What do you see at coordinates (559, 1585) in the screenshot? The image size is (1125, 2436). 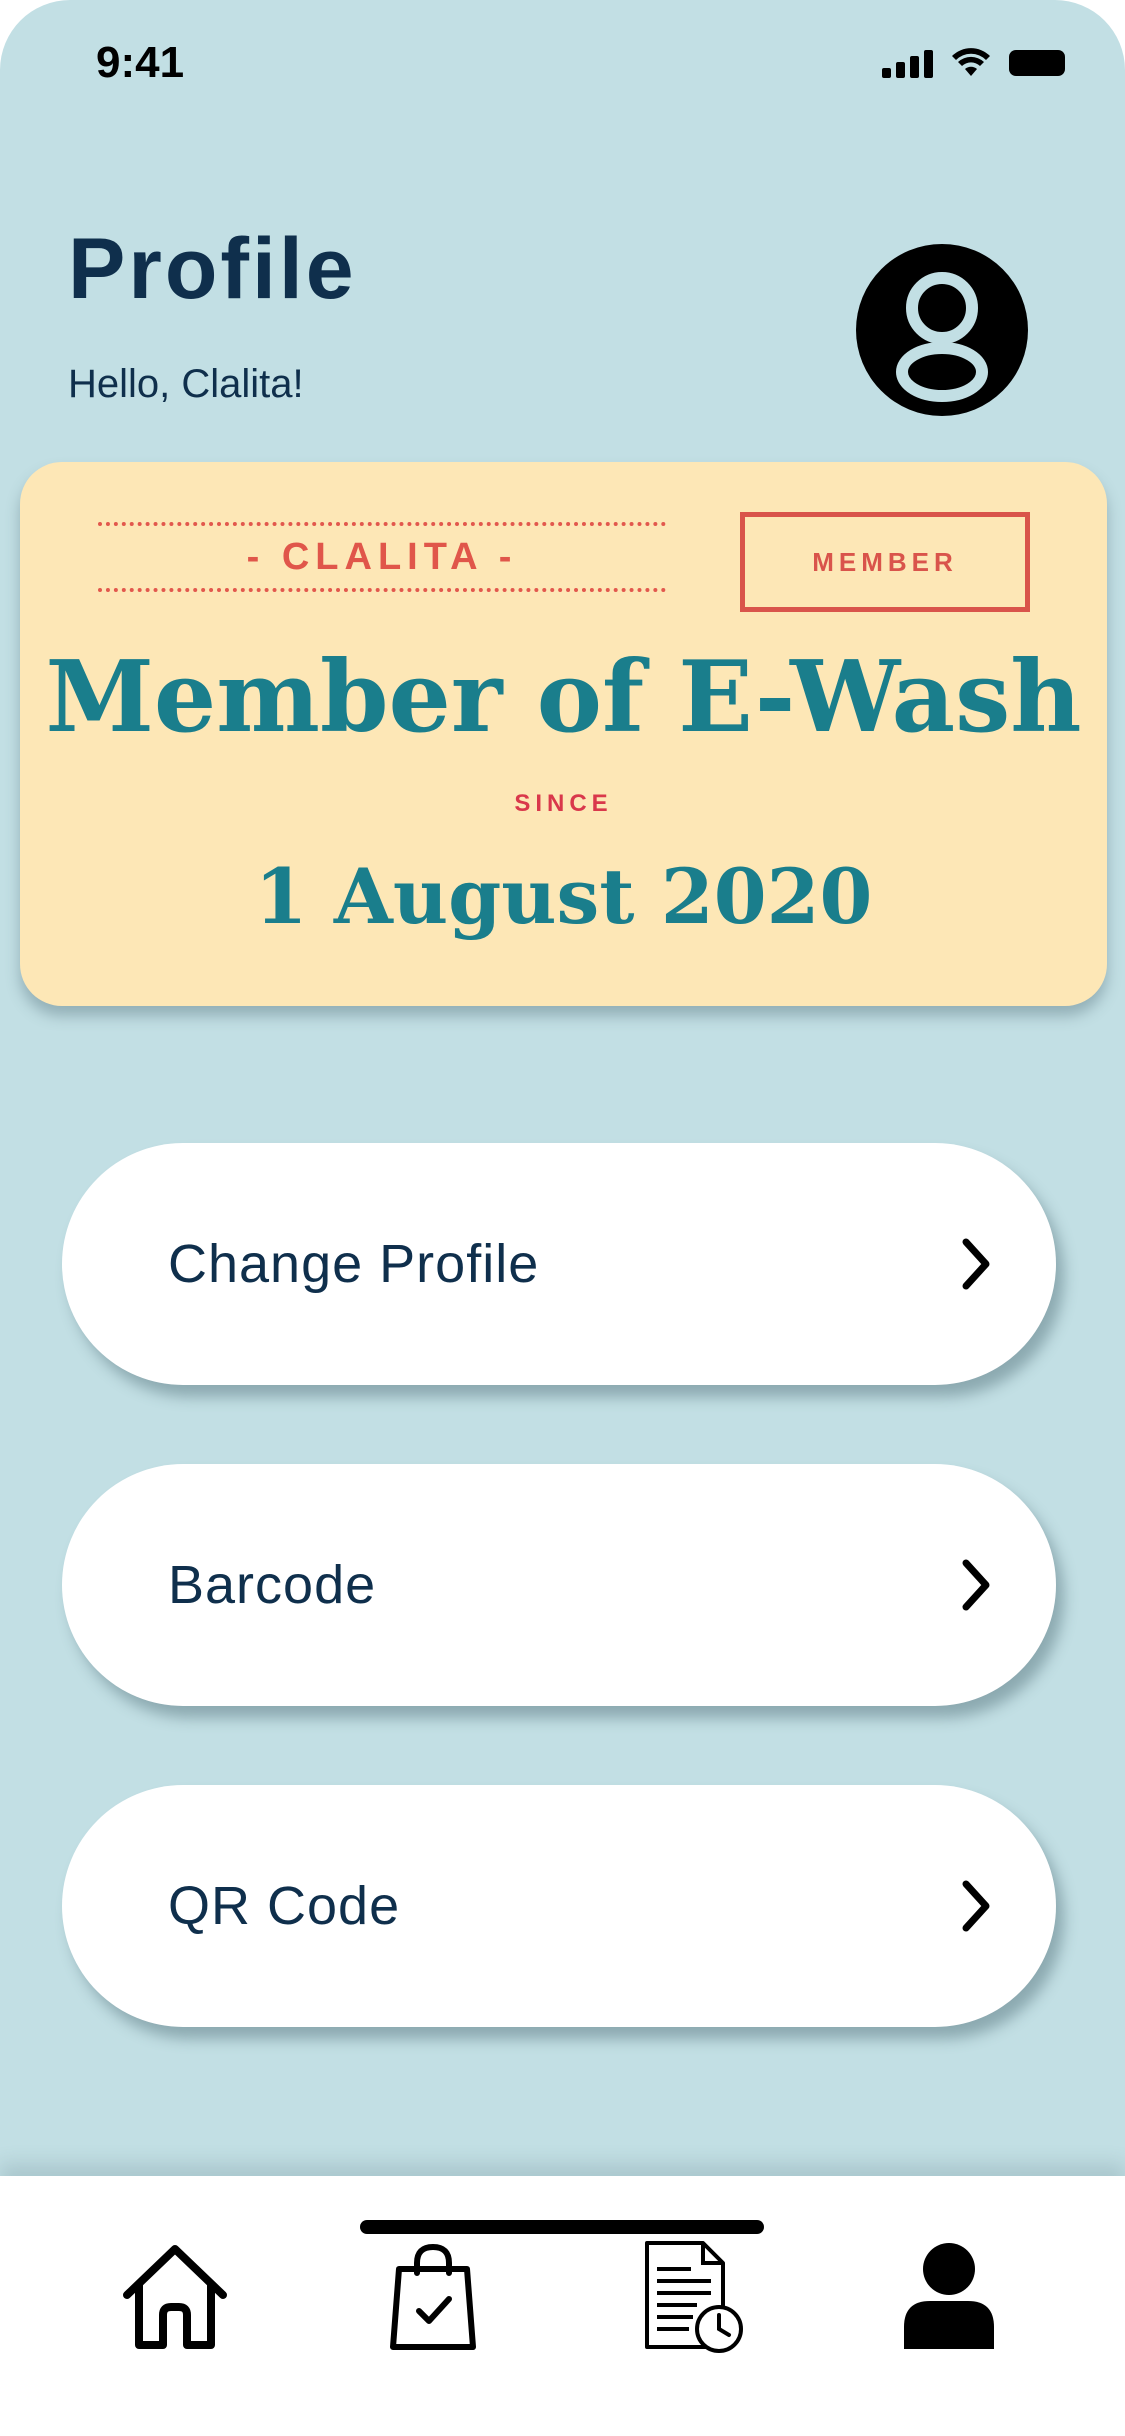 I see `barcode-button: Barcode` at bounding box center [559, 1585].